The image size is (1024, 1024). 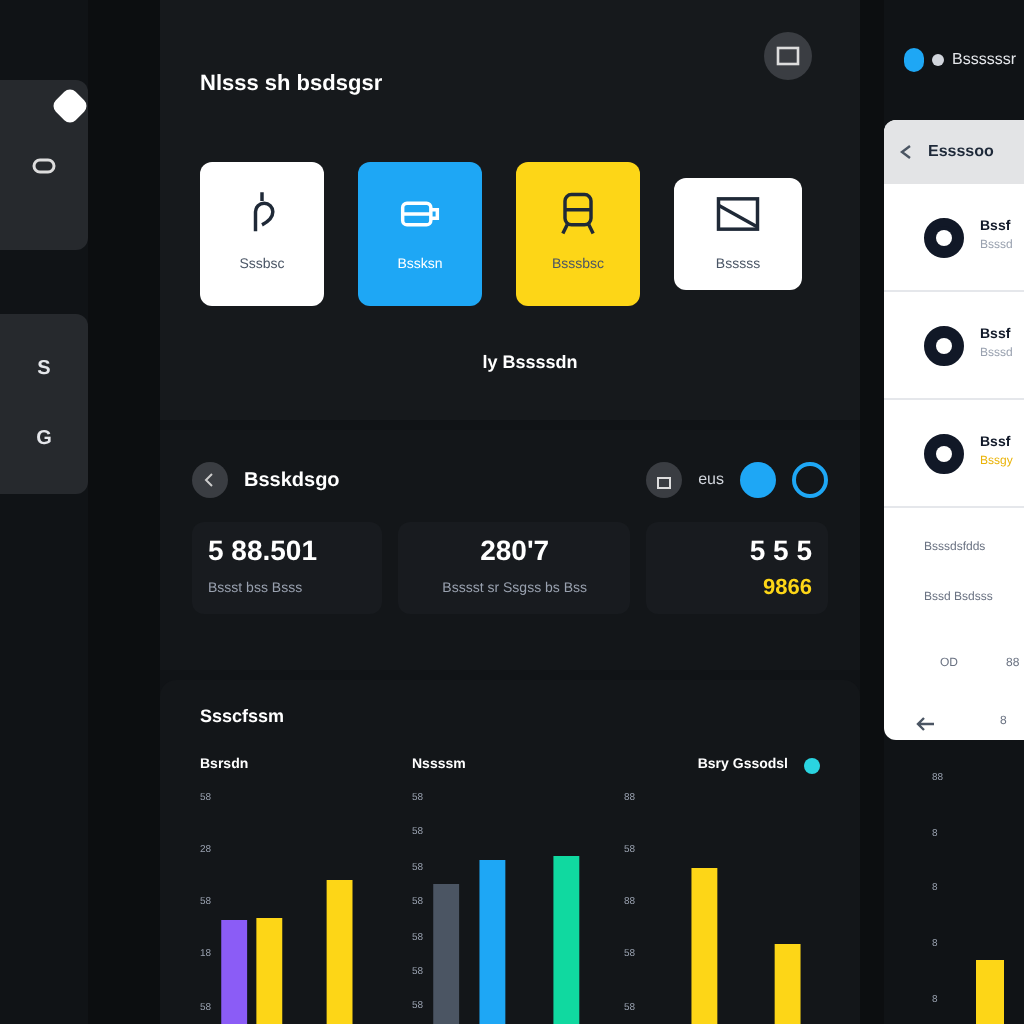 I want to click on footer-text: ly Bssssdn, so click(x=530, y=362).